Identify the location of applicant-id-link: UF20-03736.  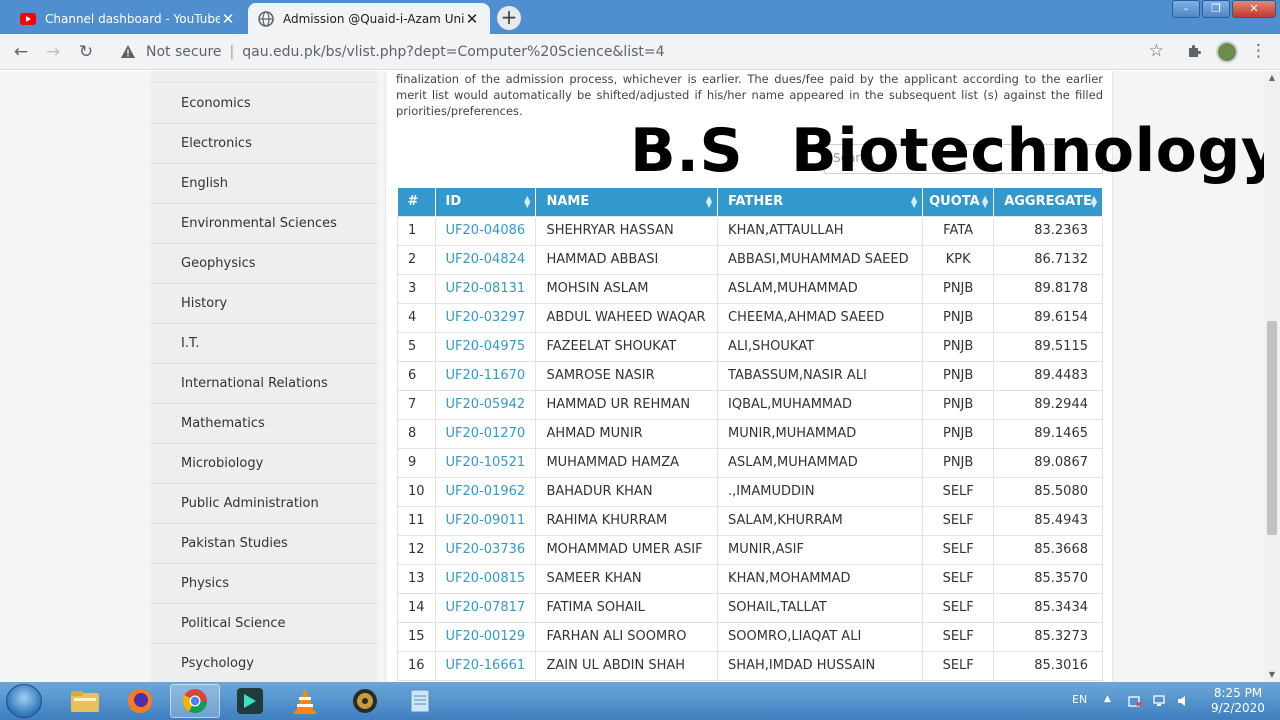
(486, 549).